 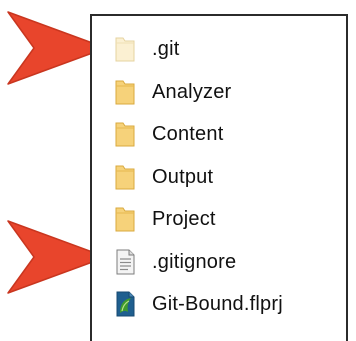 I want to click on text-file-icon, so click(x=125, y=262).